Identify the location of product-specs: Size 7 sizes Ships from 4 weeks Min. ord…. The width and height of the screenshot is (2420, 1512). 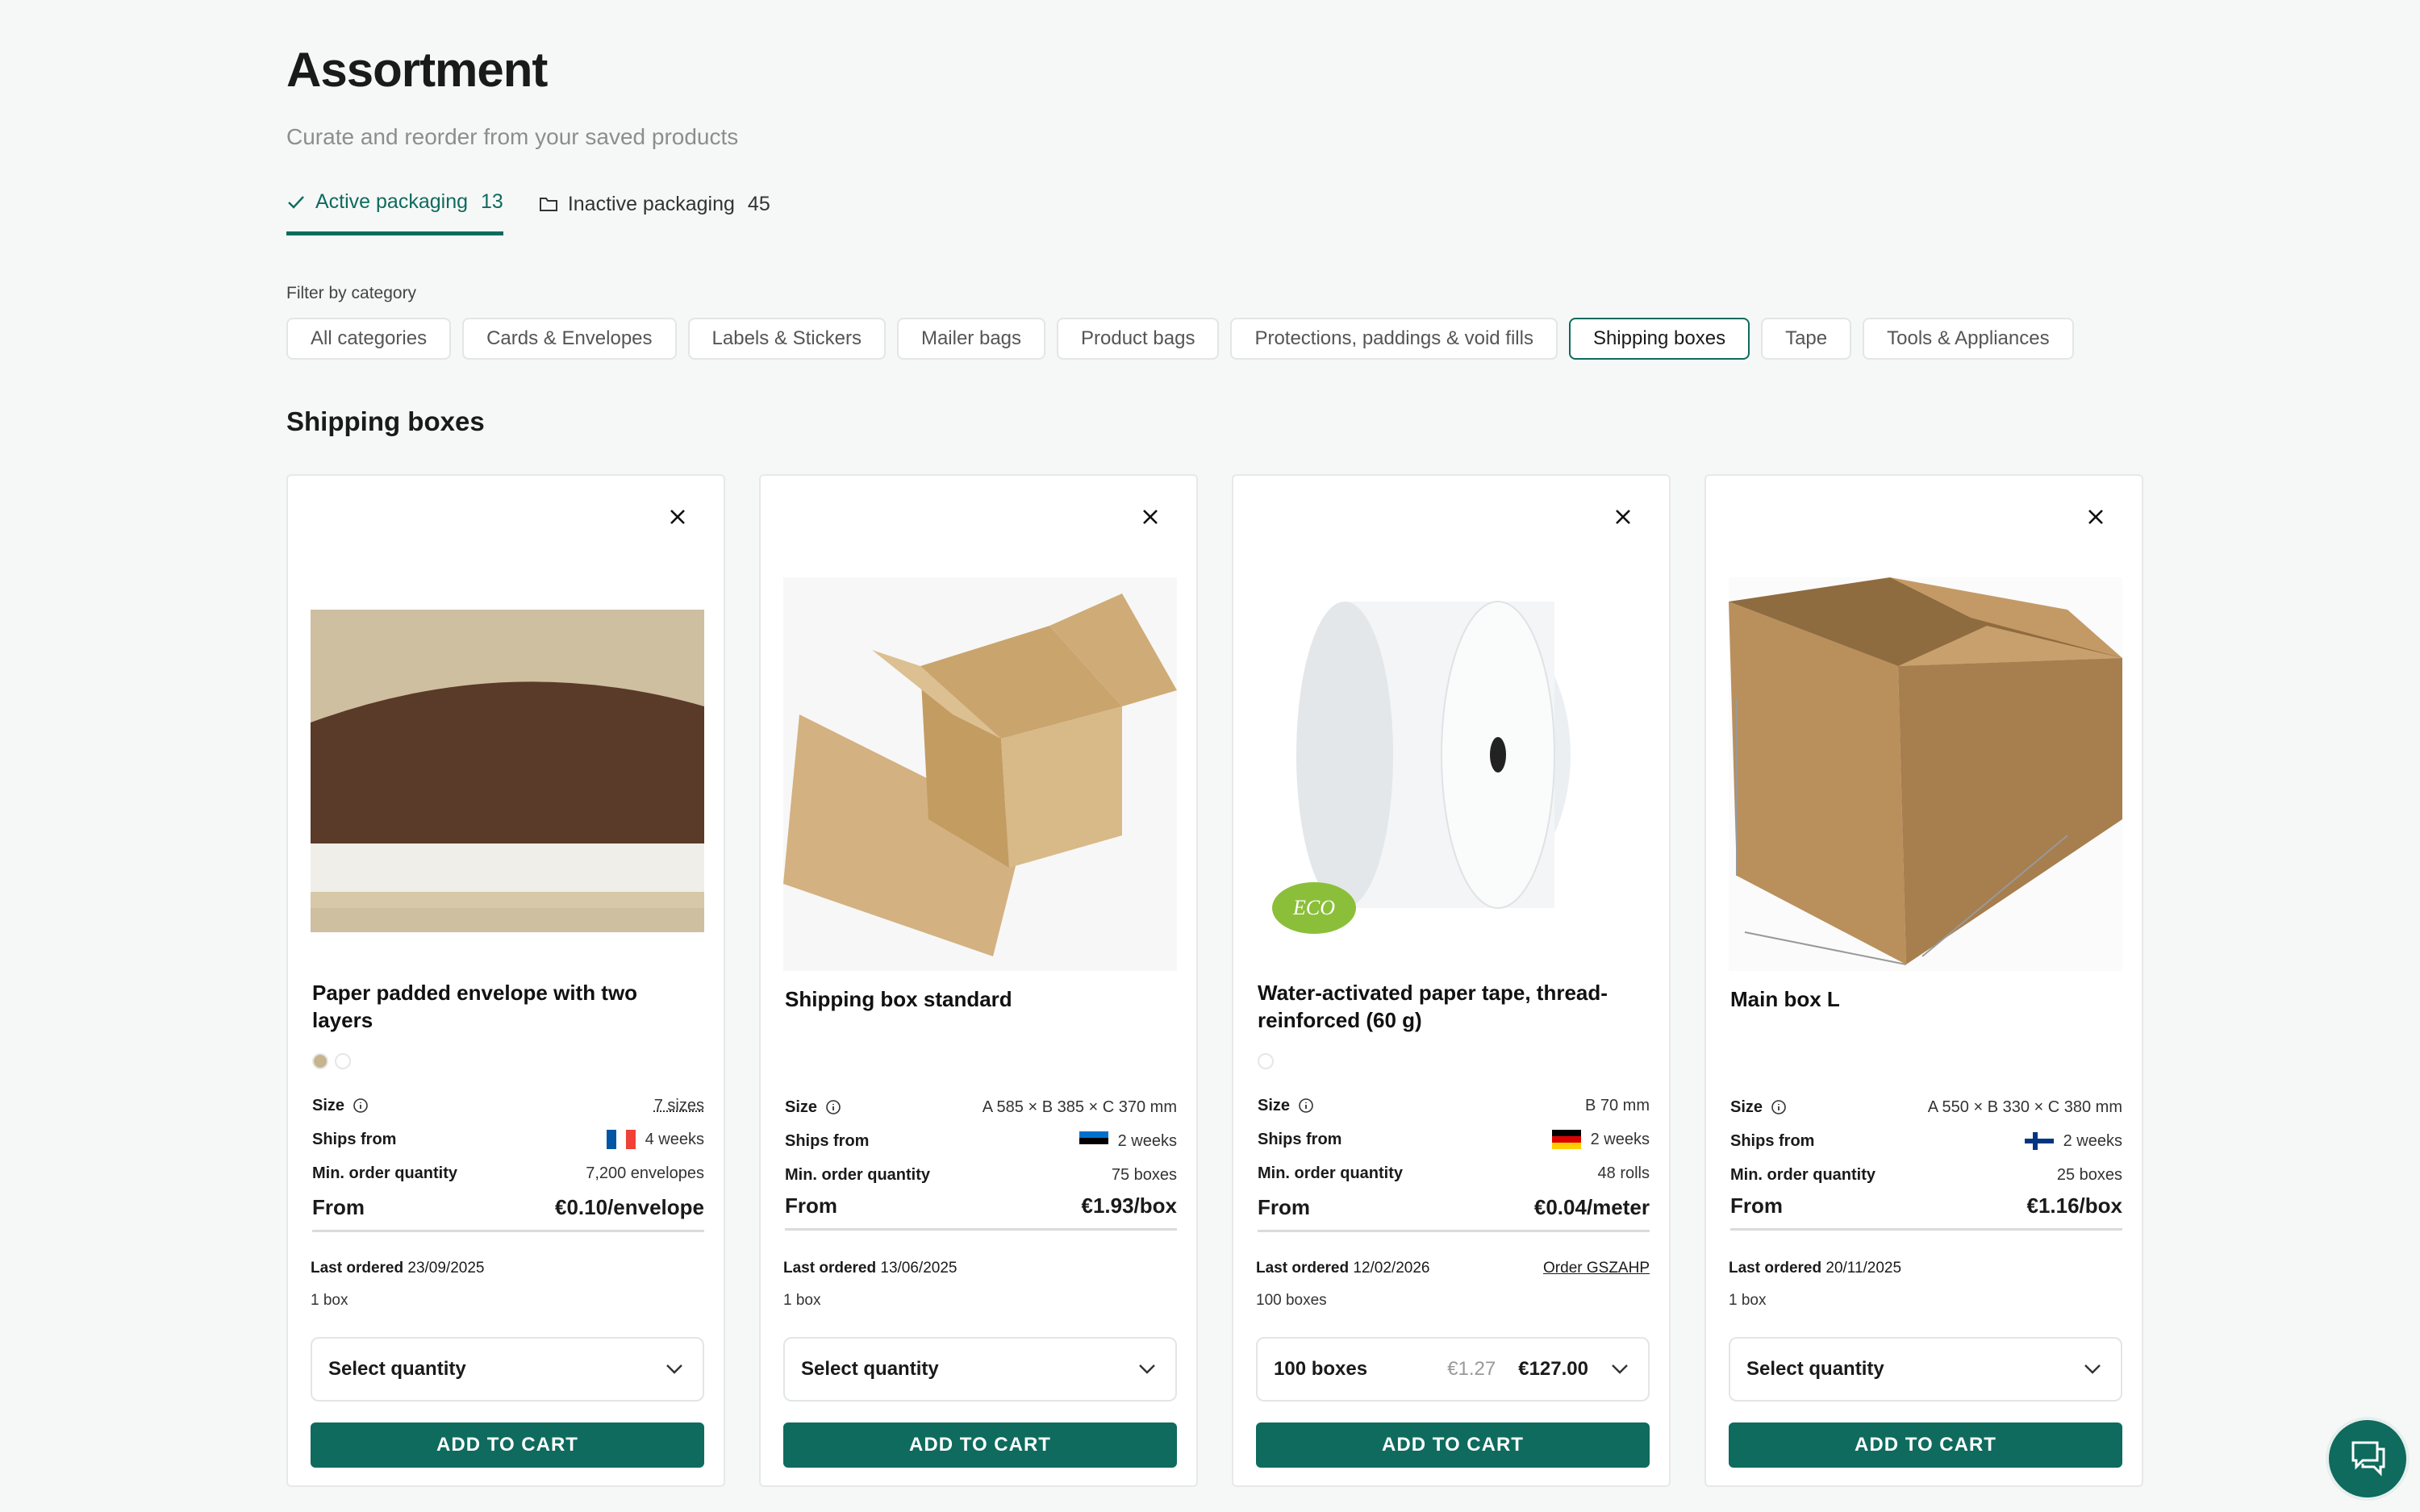
(508, 1139).